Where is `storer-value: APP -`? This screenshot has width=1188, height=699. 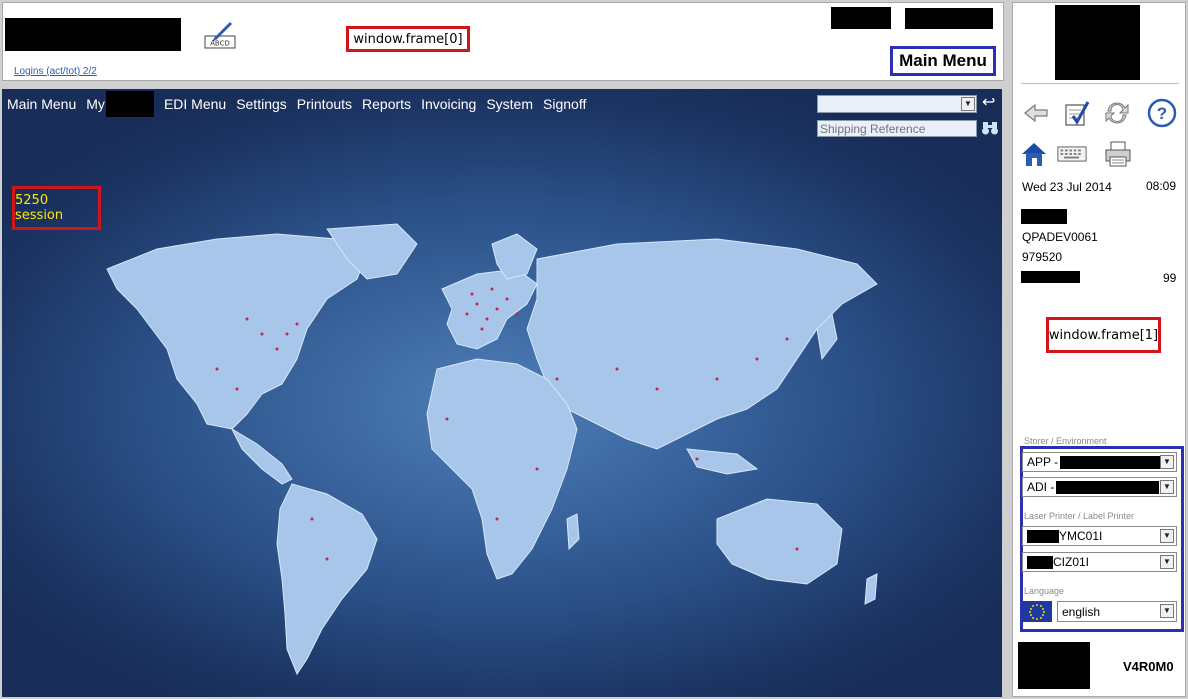
storer-value: APP - is located at coordinates (1043, 462).